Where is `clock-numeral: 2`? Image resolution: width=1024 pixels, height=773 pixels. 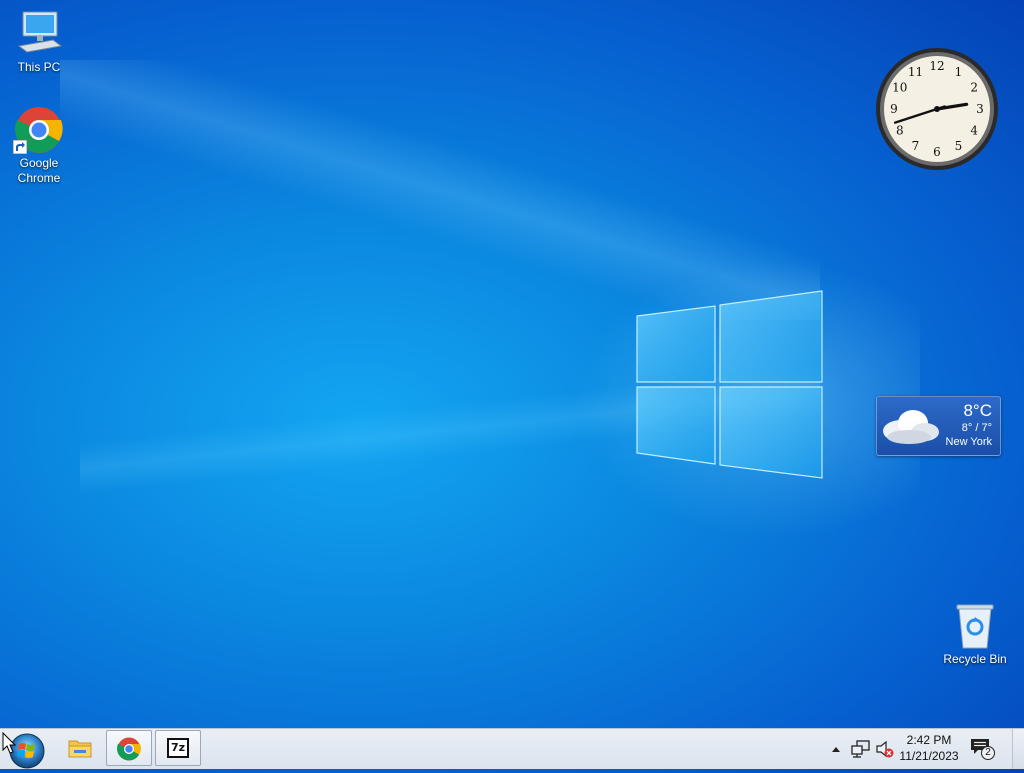
clock-numeral: 2 is located at coordinates (974, 88).